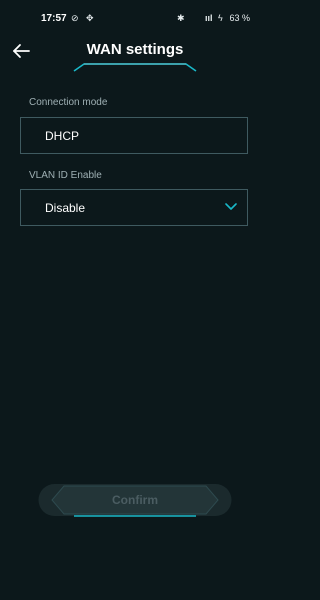 The height and width of the screenshot is (600, 320). What do you see at coordinates (54, 18) in the screenshot?
I see `status-time: 17:57` at bounding box center [54, 18].